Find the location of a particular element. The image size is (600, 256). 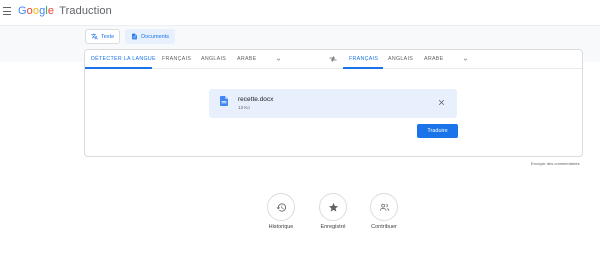

google-translate-logo: Google Traduction is located at coordinates (65, 11).